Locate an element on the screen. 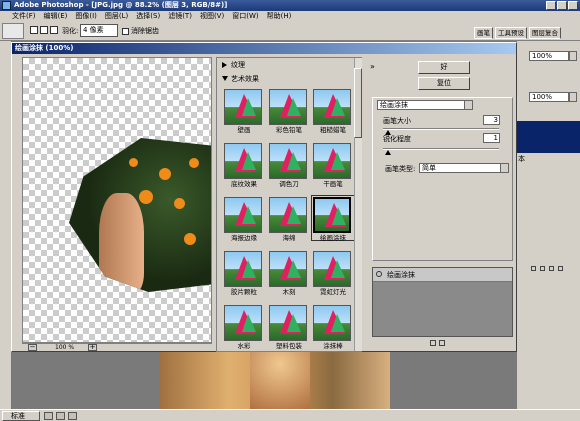  trash-icon is located at coordinates (560, 268).